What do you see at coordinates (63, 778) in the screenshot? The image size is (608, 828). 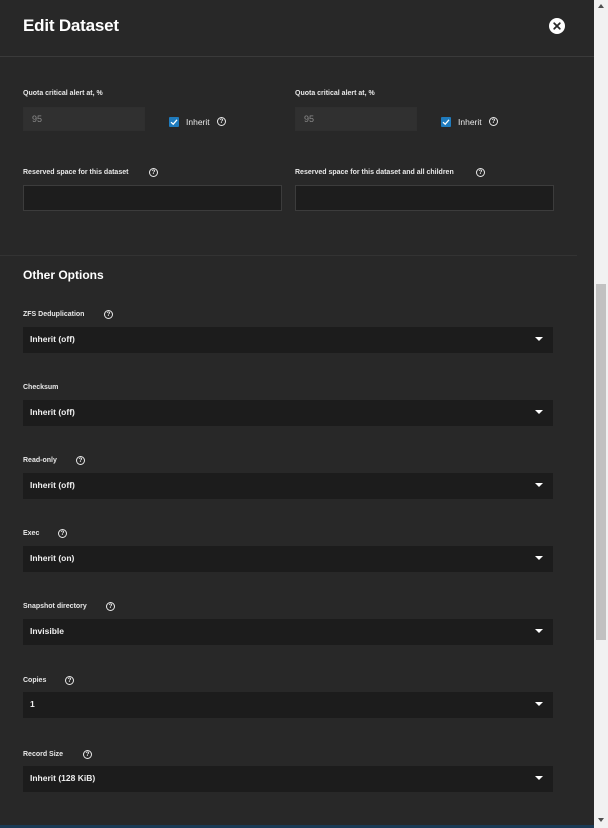 I see `select-value: Inherit (128 KiB)` at bounding box center [63, 778].